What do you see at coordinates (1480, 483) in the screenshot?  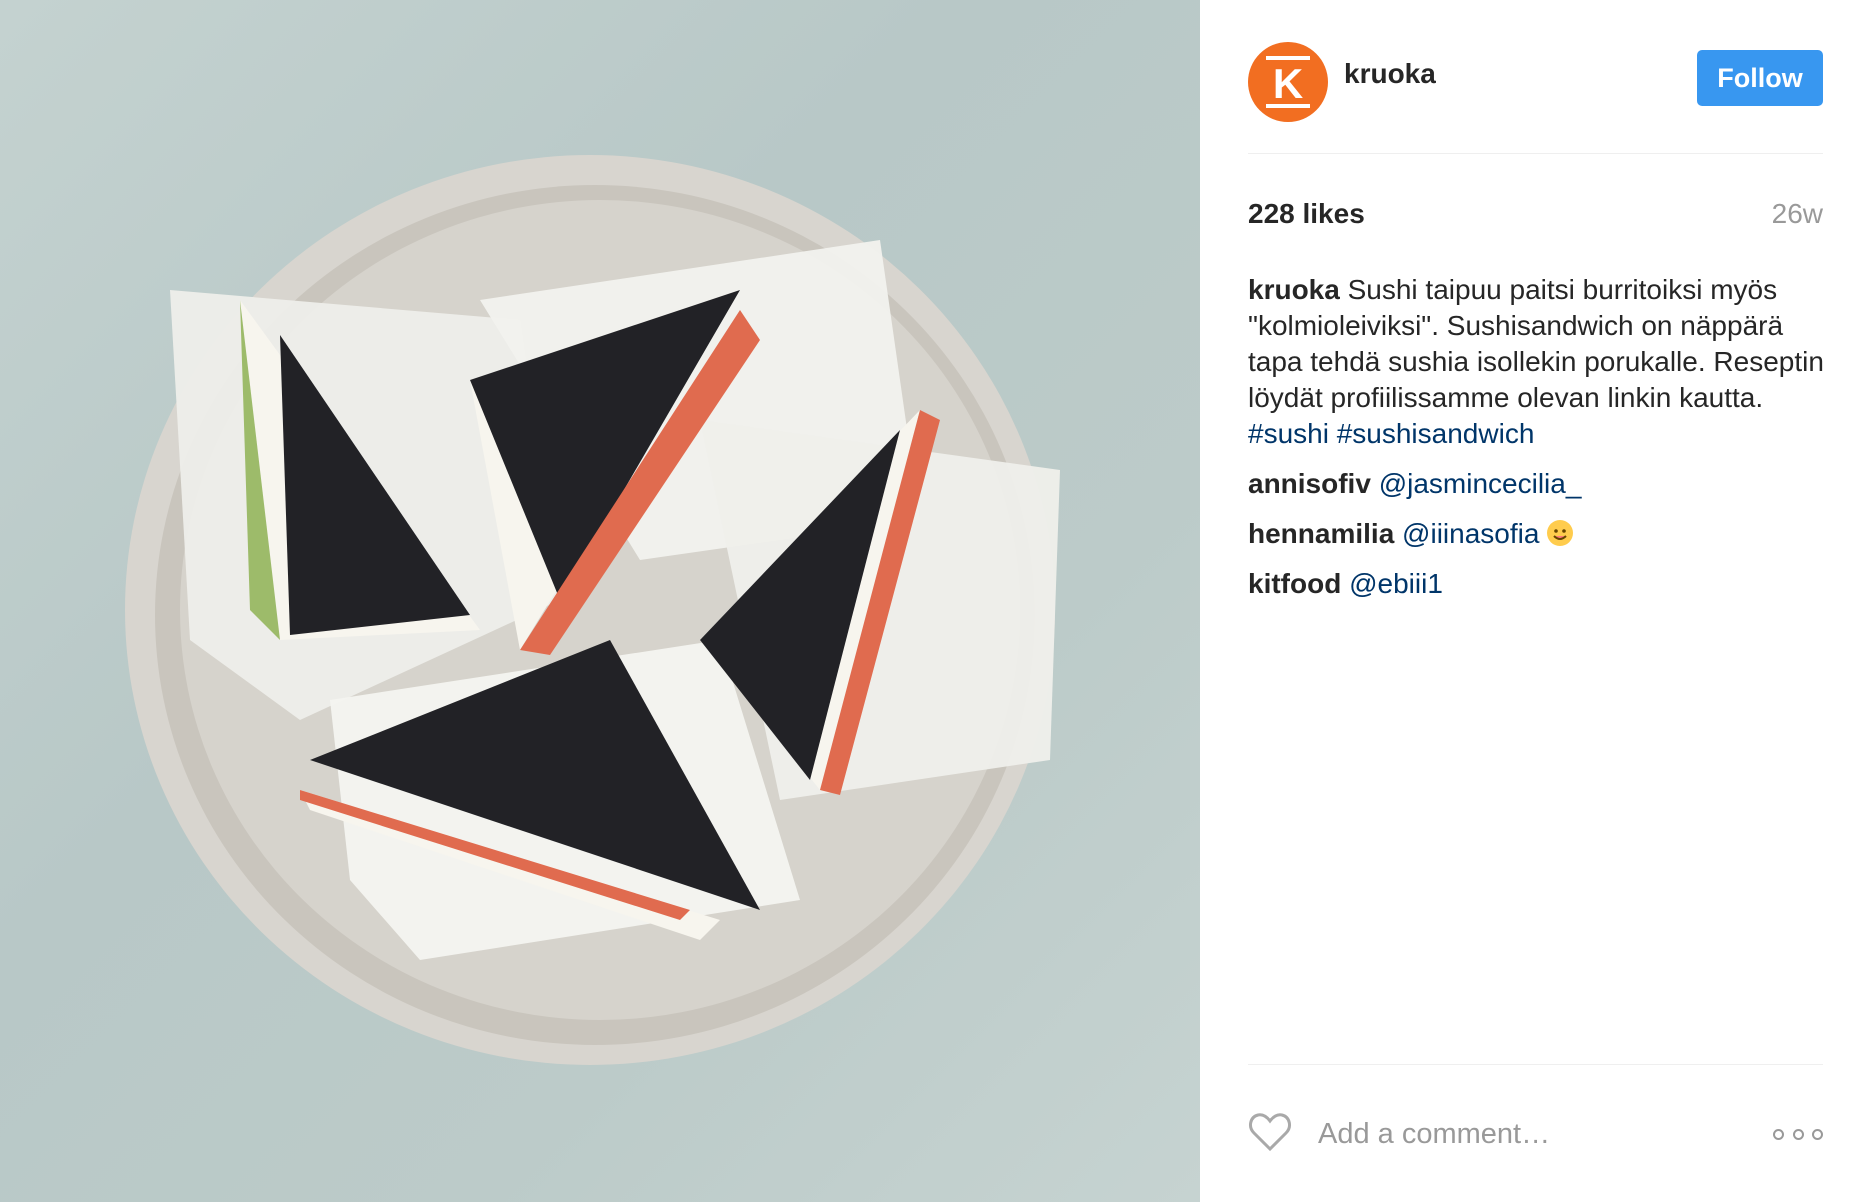 I see `mention-link: @jasmincecilia_` at bounding box center [1480, 483].